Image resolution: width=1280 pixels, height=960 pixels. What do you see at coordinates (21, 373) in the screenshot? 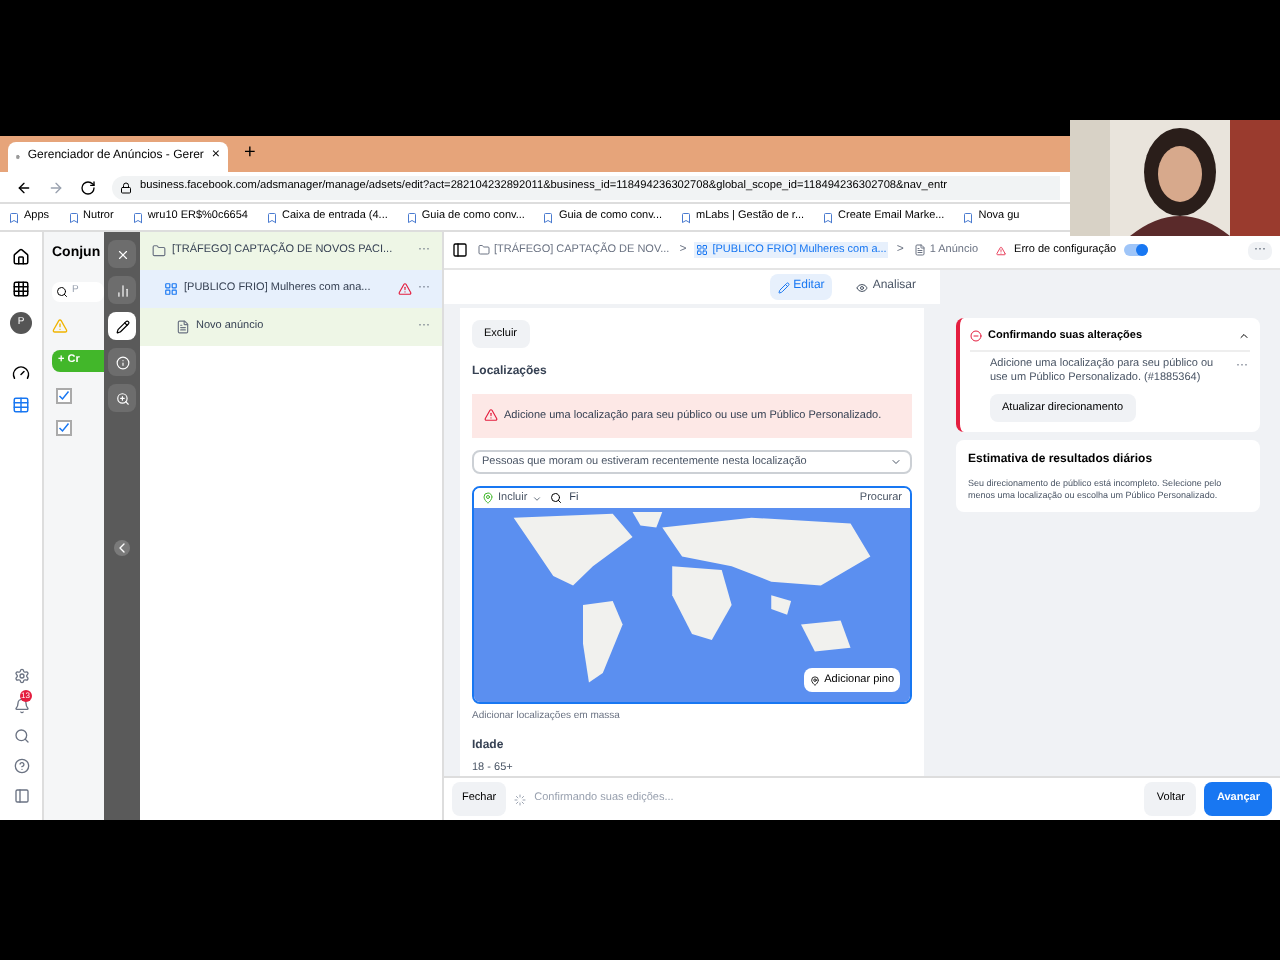
I see `gauge-icon` at bounding box center [21, 373].